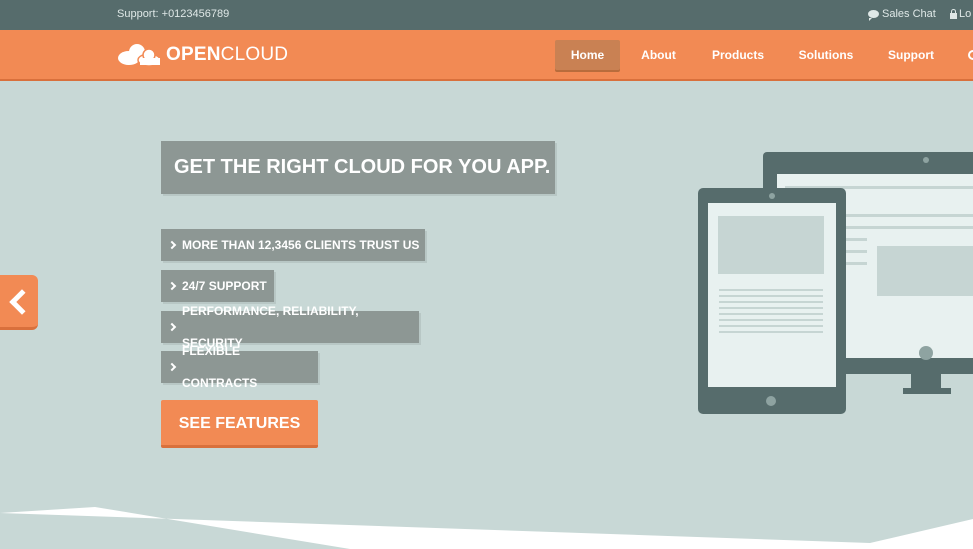 This screenshot has height=549, width=973. What do you see at coordinates (19, 302) in the screenshot?
I see `slider-prev-button` at bounding box center [19, 302].